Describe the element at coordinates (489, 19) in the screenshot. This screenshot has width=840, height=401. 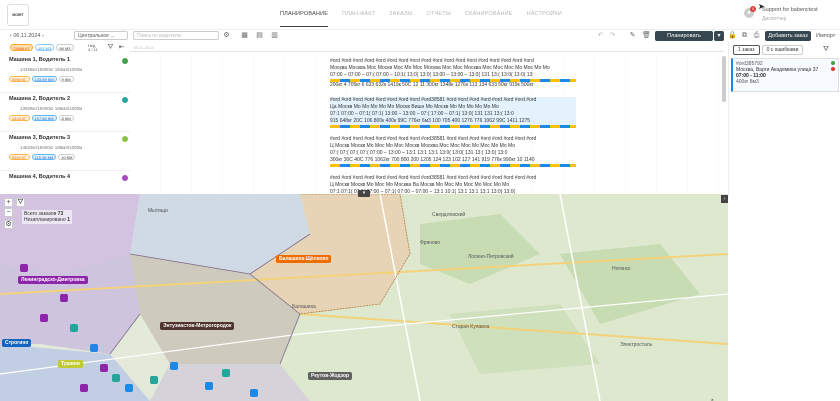
I see `nav-scanning: СКАНИРОВАНИЕ` at that location.